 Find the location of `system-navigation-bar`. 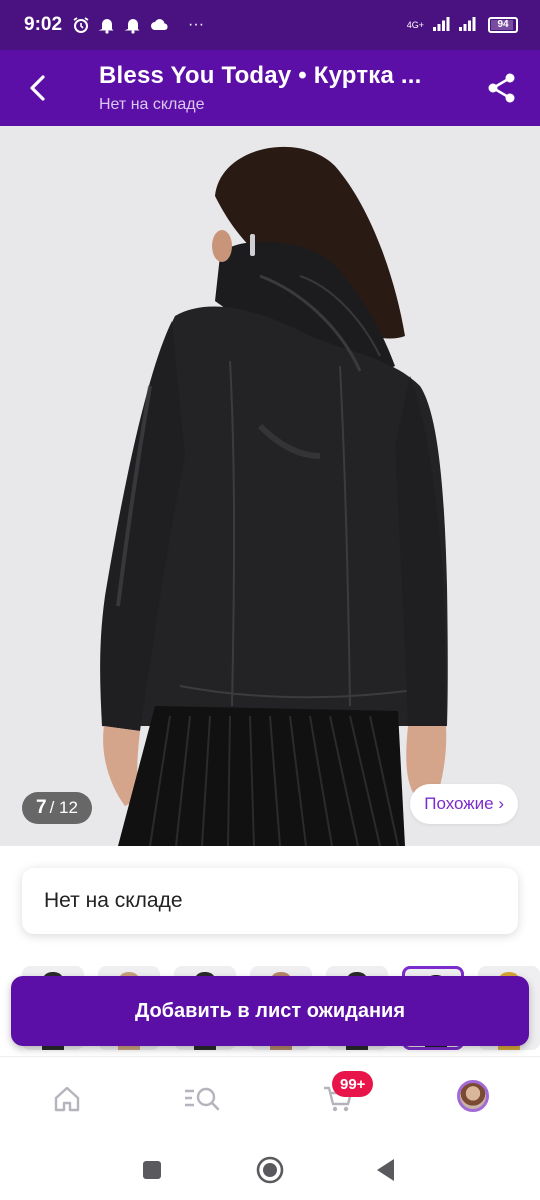

system-navigation-bar is located at coordinates (270, 1170).